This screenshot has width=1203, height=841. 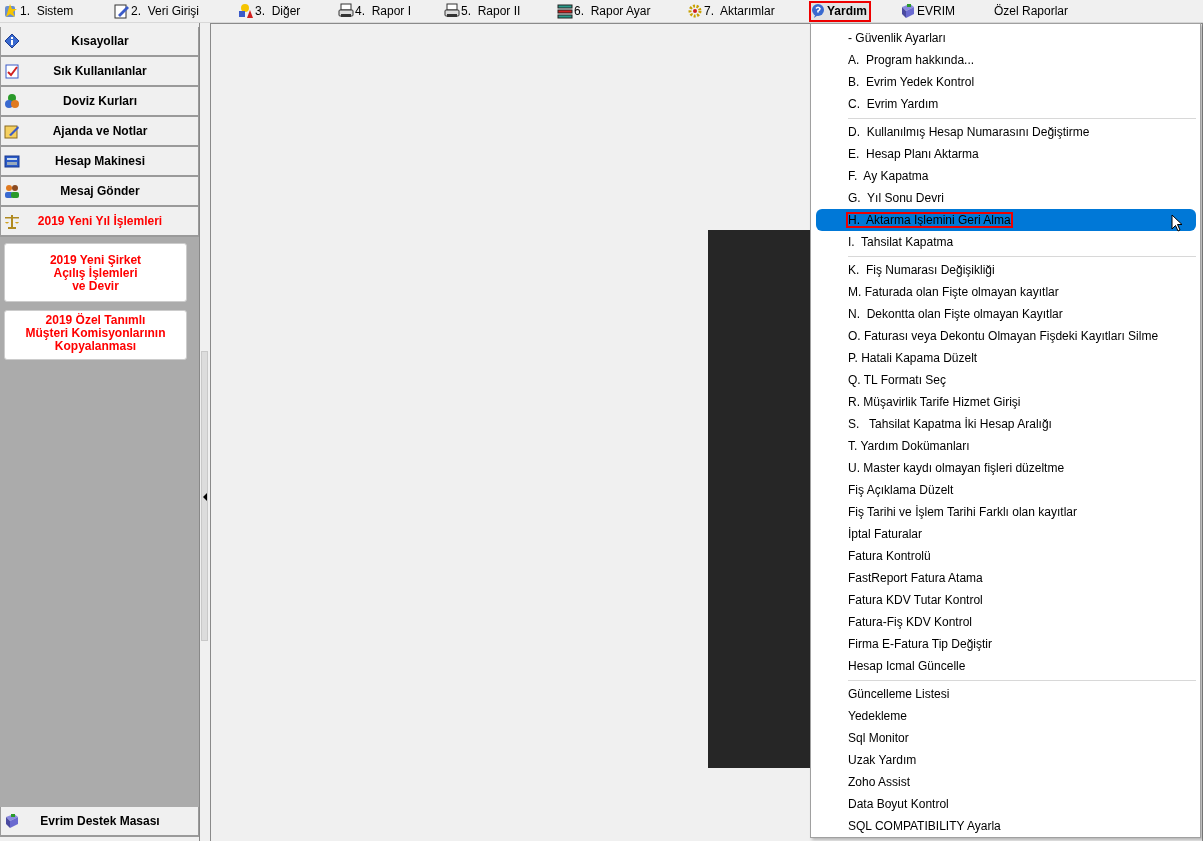 What do you see at coordinates (1006, 82) in the screenshot?
I see `menu-item: B. Evrim Yedek Kontrol` at bounding box center [1006, 82].